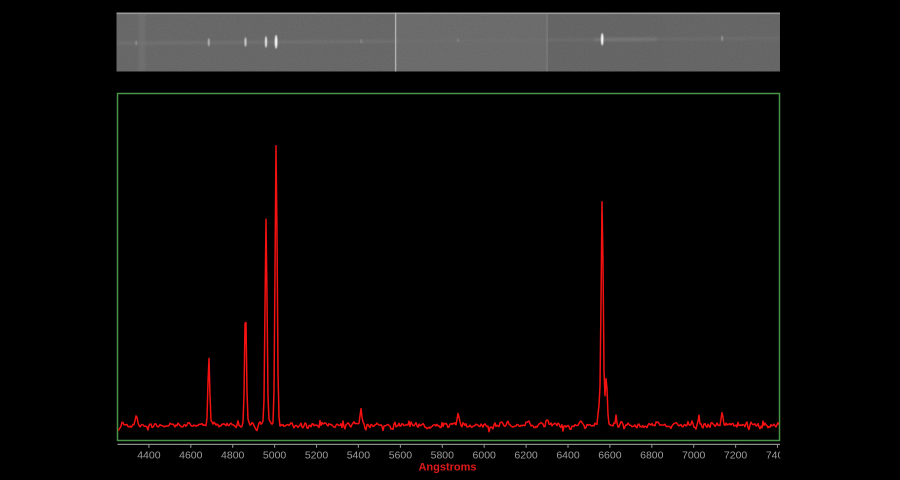 The height and width of the screenshot is (480, 900). I want to click on svg-text: 6600, so click(610, 455).